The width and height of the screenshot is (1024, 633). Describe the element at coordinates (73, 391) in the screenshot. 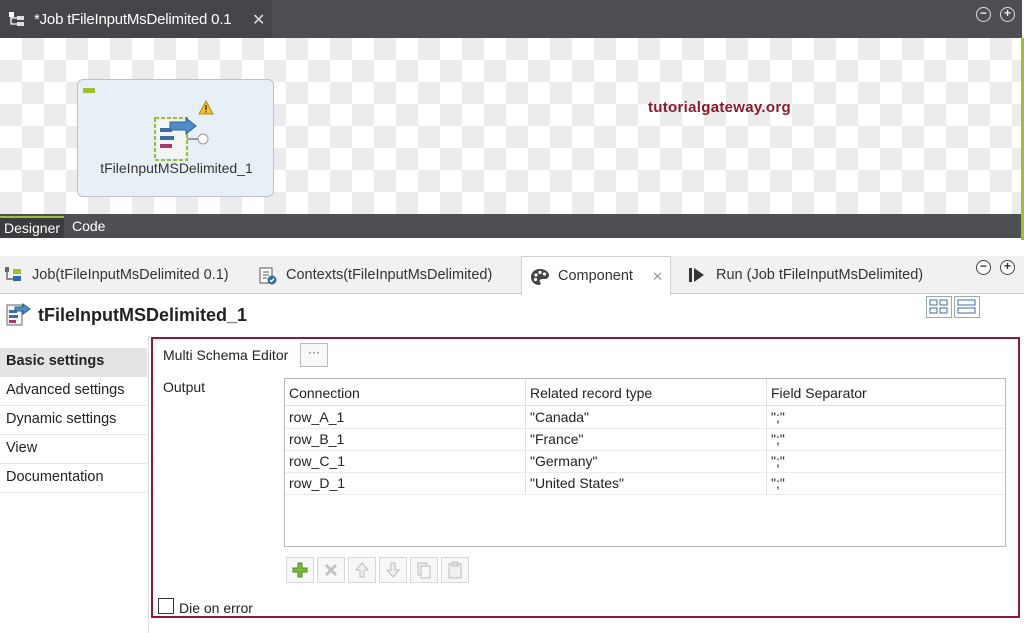

I see `nav-advanced-settings: Advanced settings` at that location.